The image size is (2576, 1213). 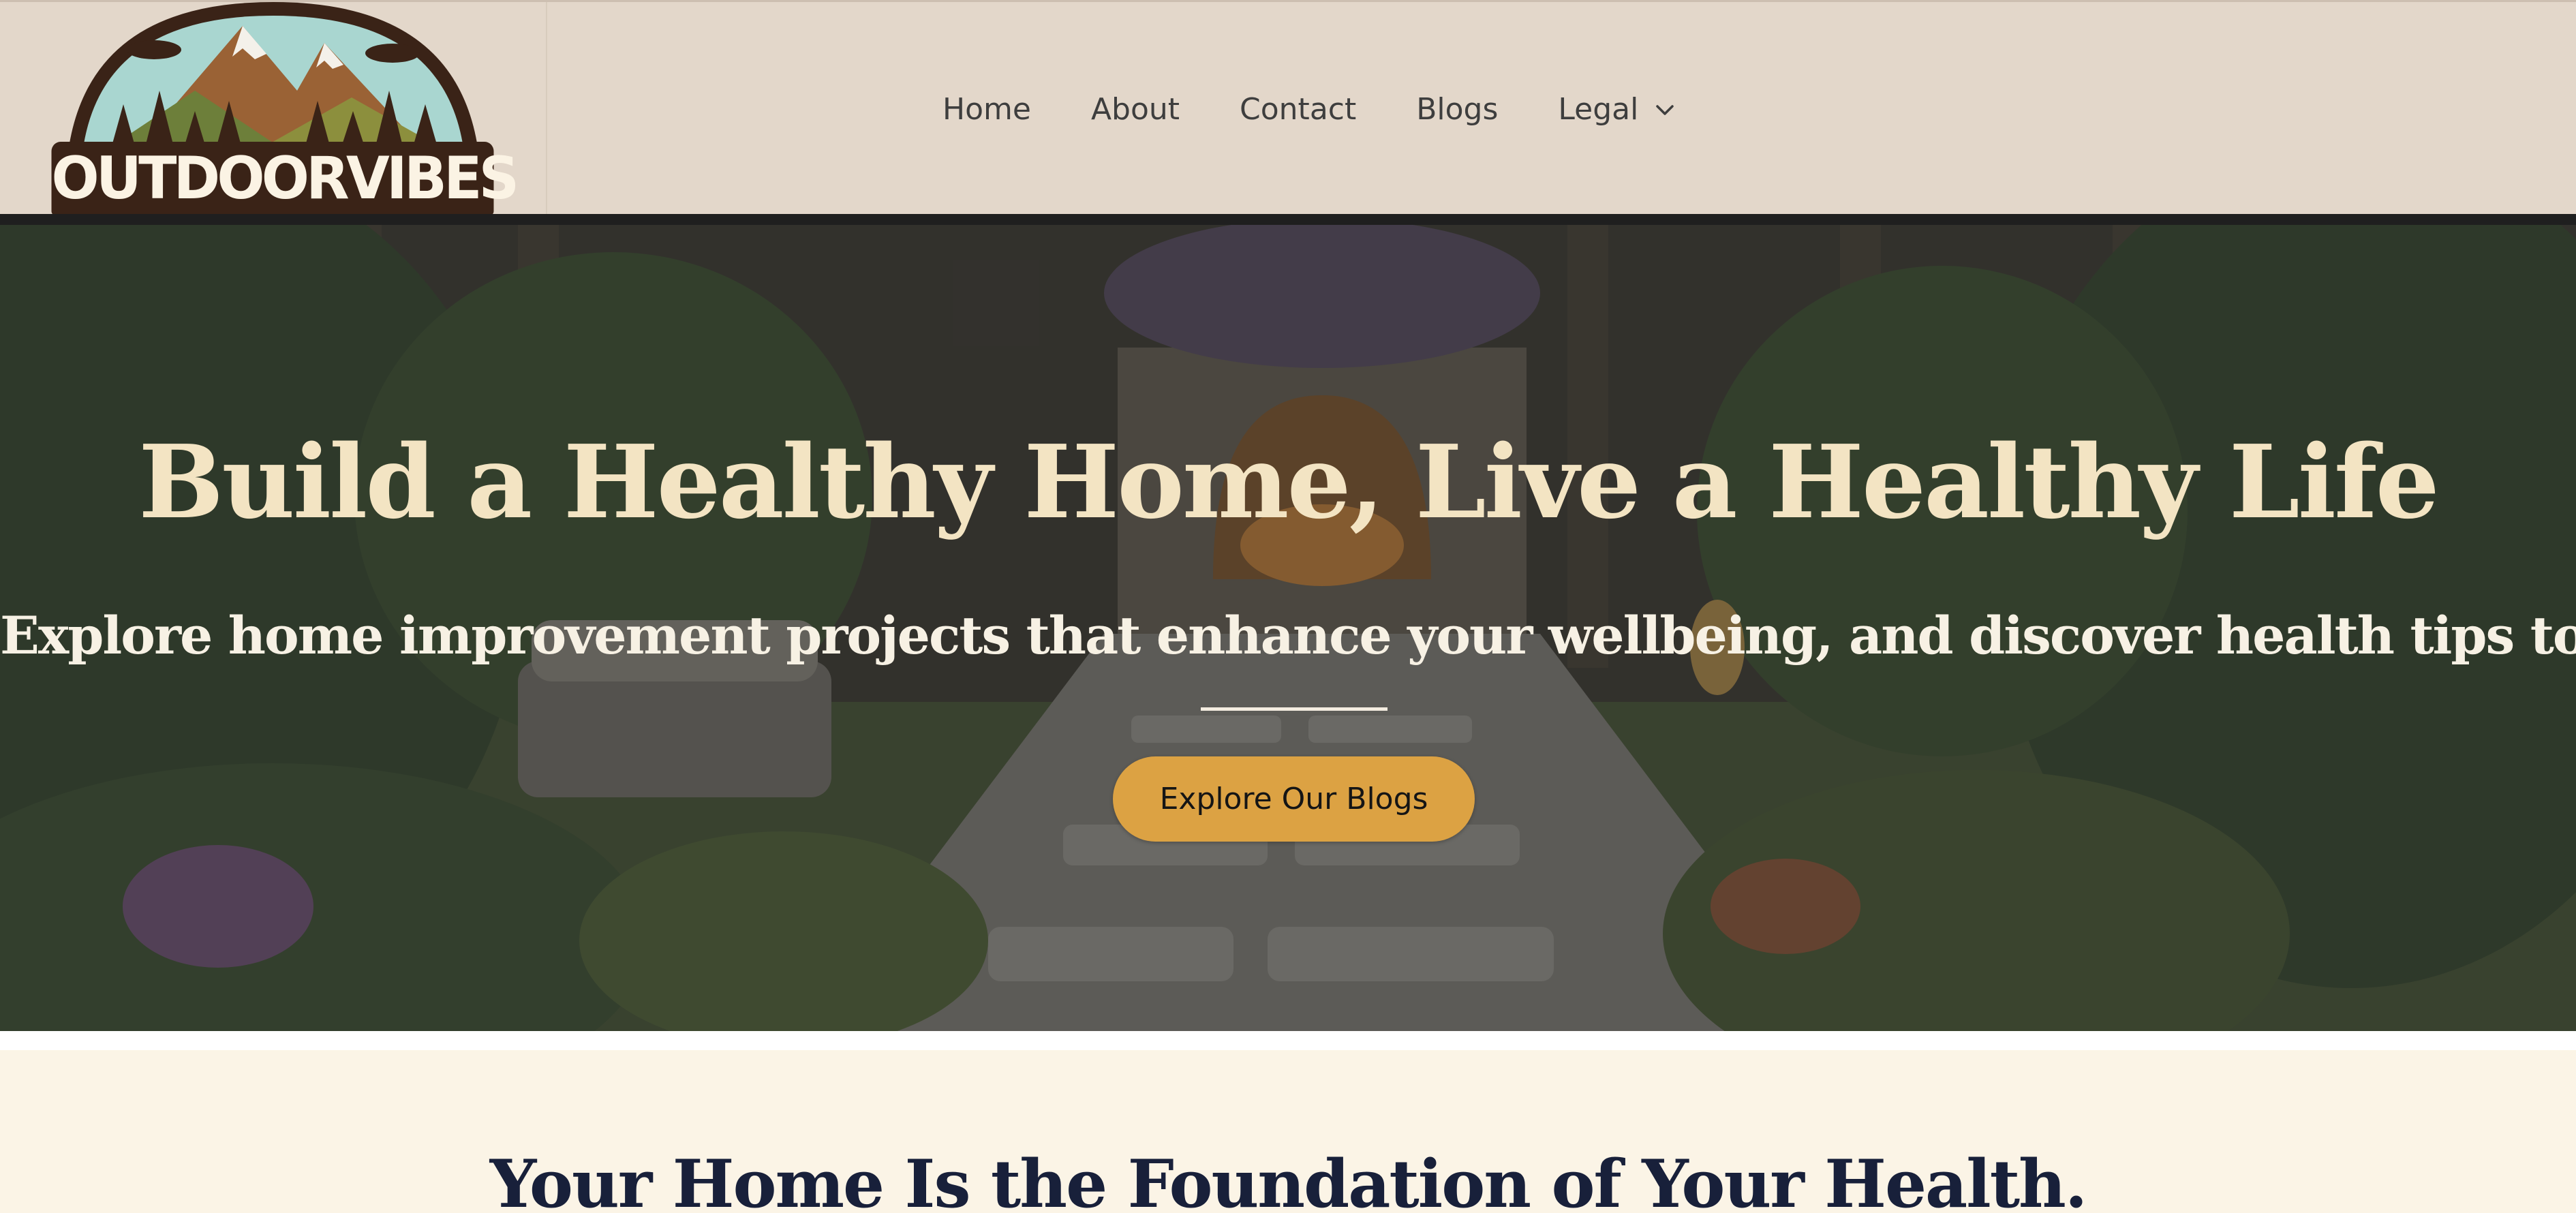 What do you see at coordinates (1288, 1040) in the screenshot?
I see `section-separator` at bounding box center [1288, 1040].